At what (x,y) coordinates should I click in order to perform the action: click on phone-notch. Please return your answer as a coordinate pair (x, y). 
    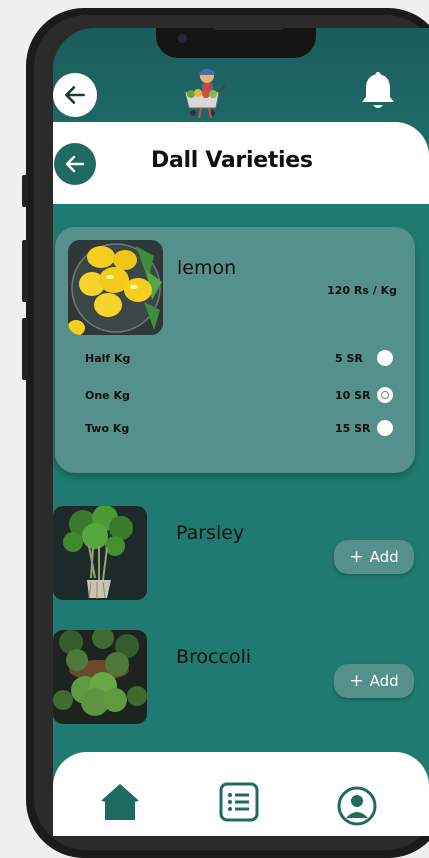
    Looking at the image, I should click on (236, 43).